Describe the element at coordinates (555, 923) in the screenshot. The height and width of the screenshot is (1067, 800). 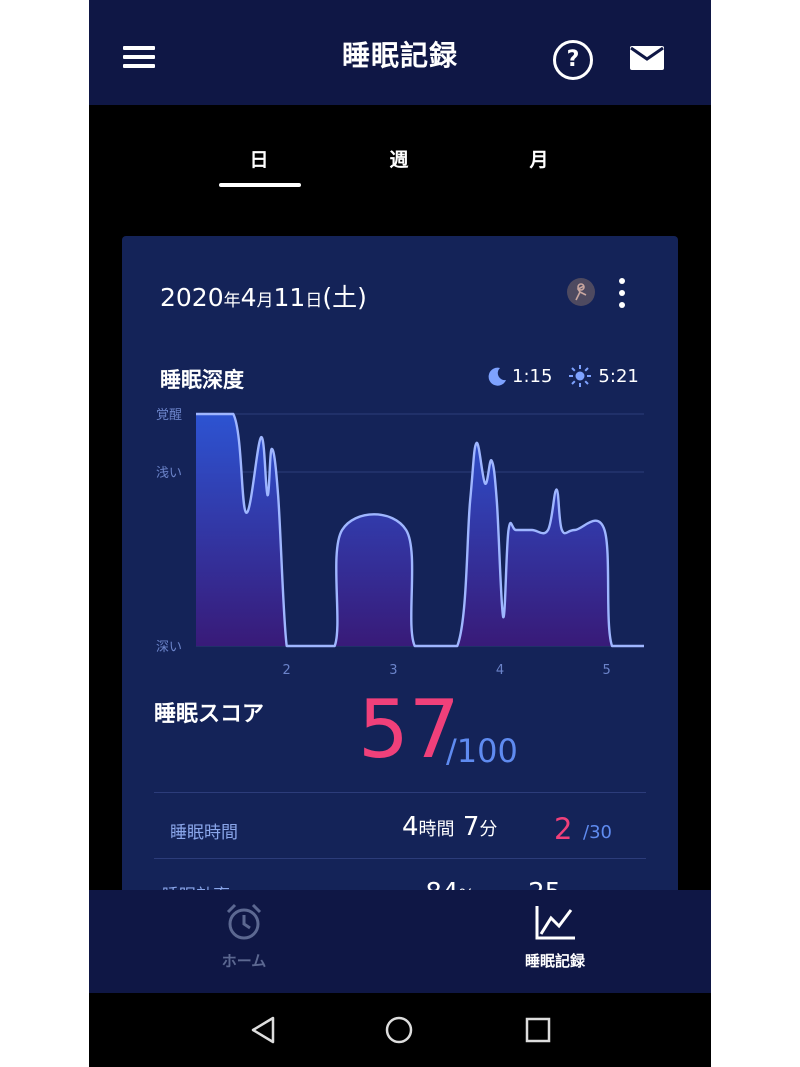
I see `line-chart-icon` at that location.